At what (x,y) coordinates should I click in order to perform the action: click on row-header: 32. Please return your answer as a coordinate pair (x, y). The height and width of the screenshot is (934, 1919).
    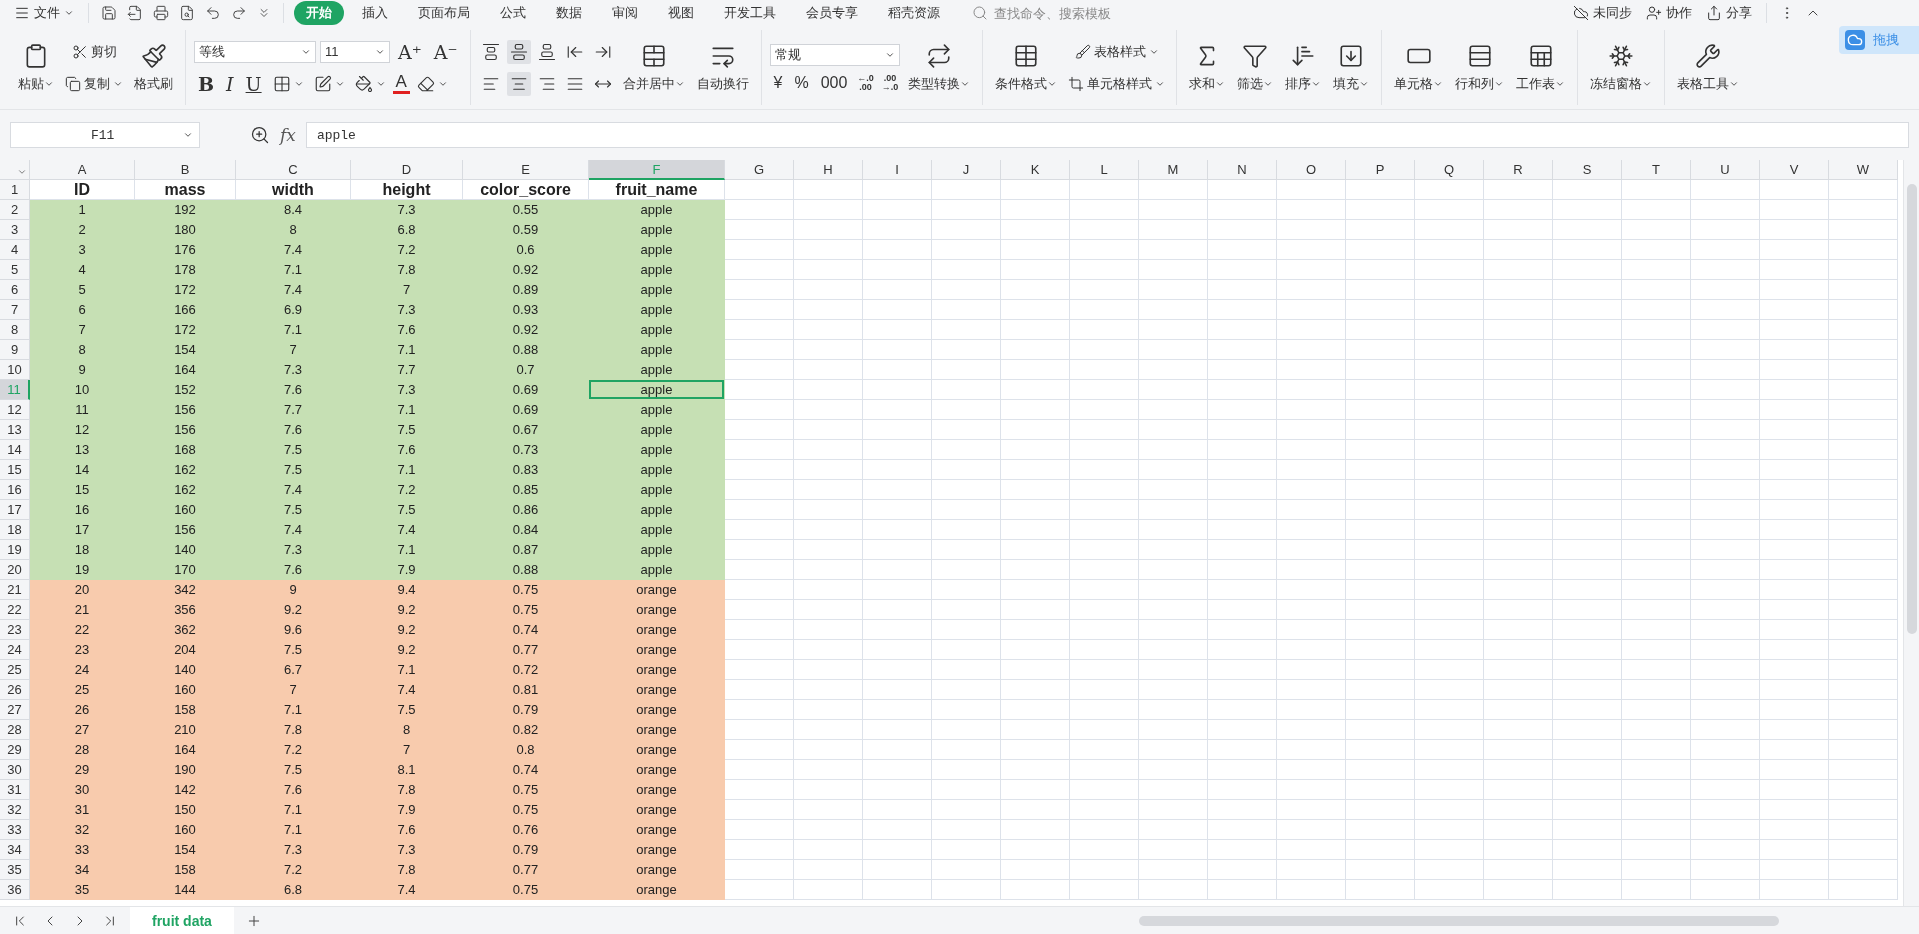
    Looking at the image, I should click on (15, 810).